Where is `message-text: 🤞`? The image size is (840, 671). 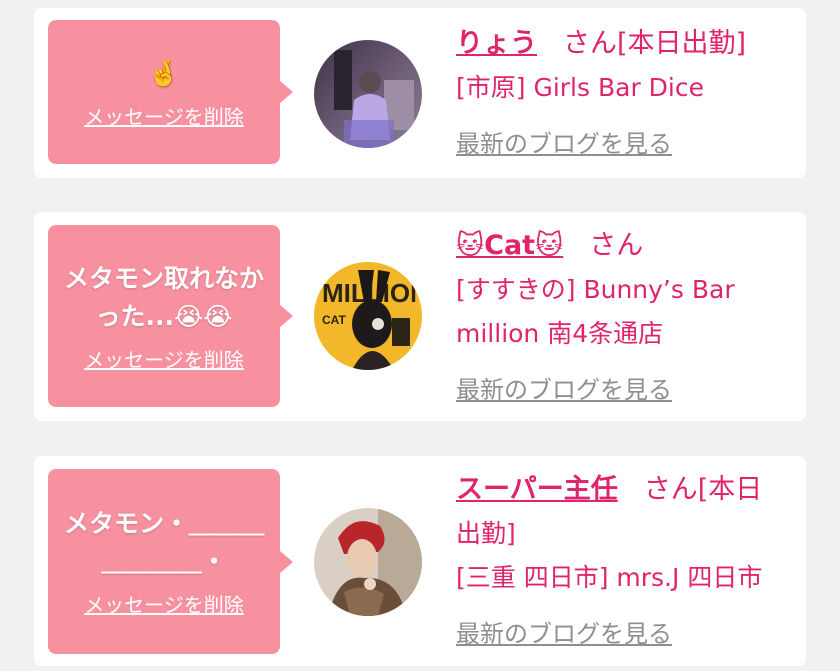
message-text: 🤞 is located at coordinates (164, 73).